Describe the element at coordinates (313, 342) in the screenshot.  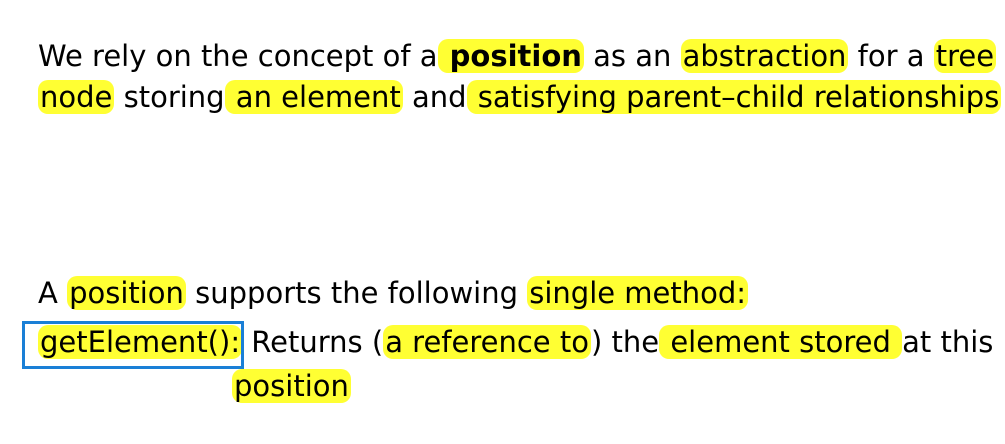
I see `method-desc-text: Returns (` at that location.